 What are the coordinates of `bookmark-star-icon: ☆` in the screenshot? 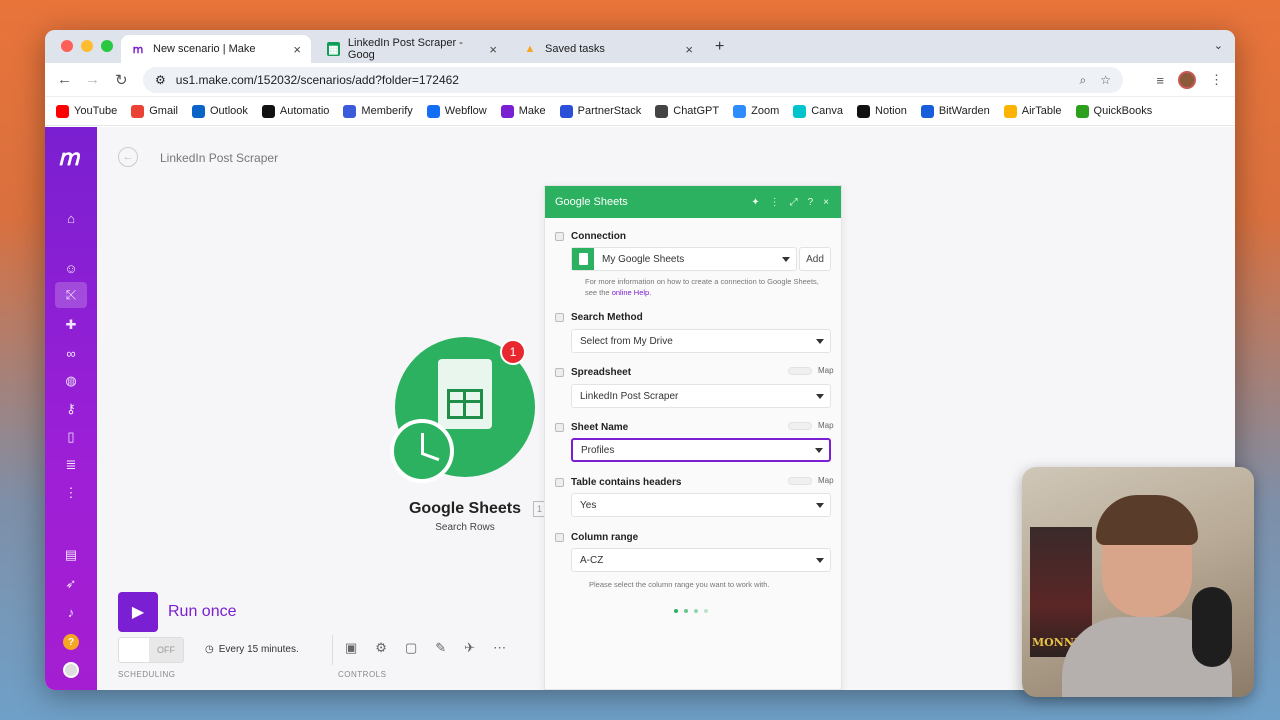 It's located at (1105, 80).